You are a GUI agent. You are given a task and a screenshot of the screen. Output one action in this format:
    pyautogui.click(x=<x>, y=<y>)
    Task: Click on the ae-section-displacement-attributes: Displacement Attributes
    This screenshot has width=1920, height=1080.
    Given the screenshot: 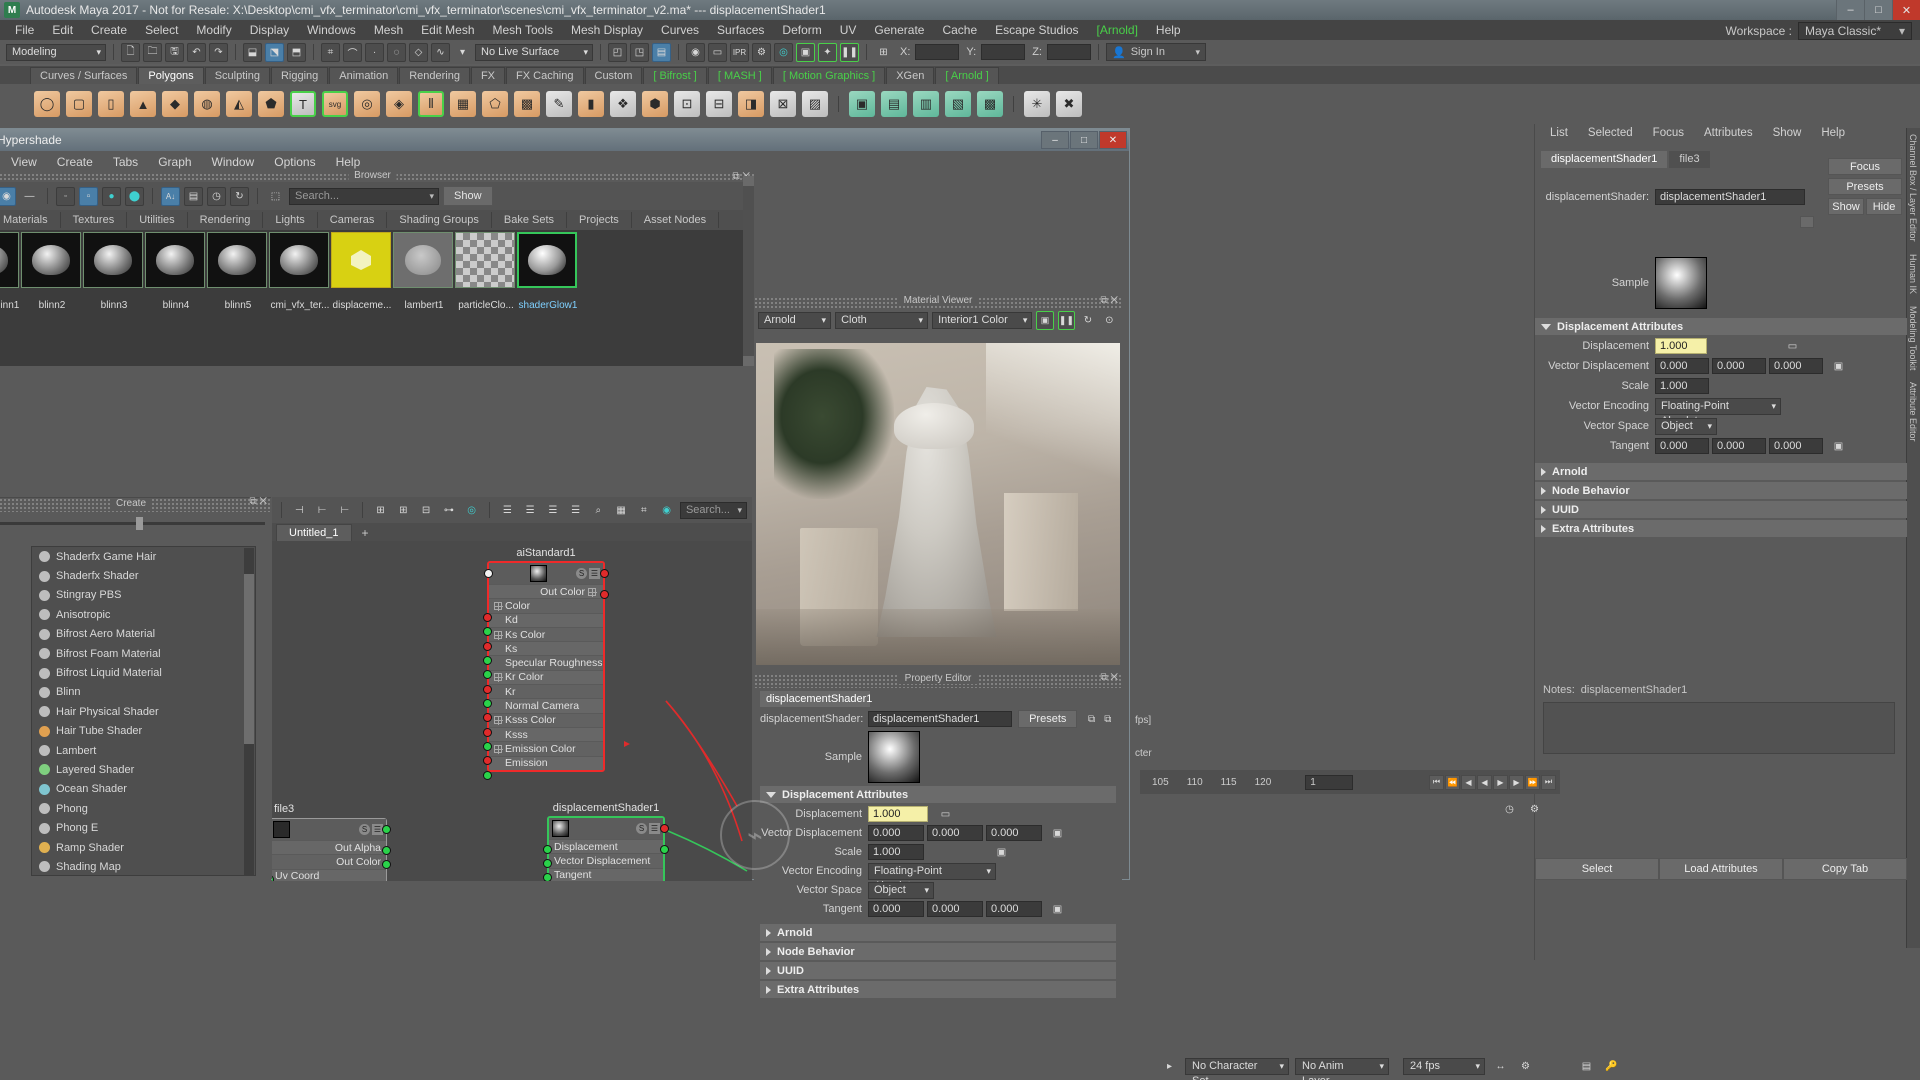 What is the action you would take?
    pyautogui.click(x=1721, y=326)
    